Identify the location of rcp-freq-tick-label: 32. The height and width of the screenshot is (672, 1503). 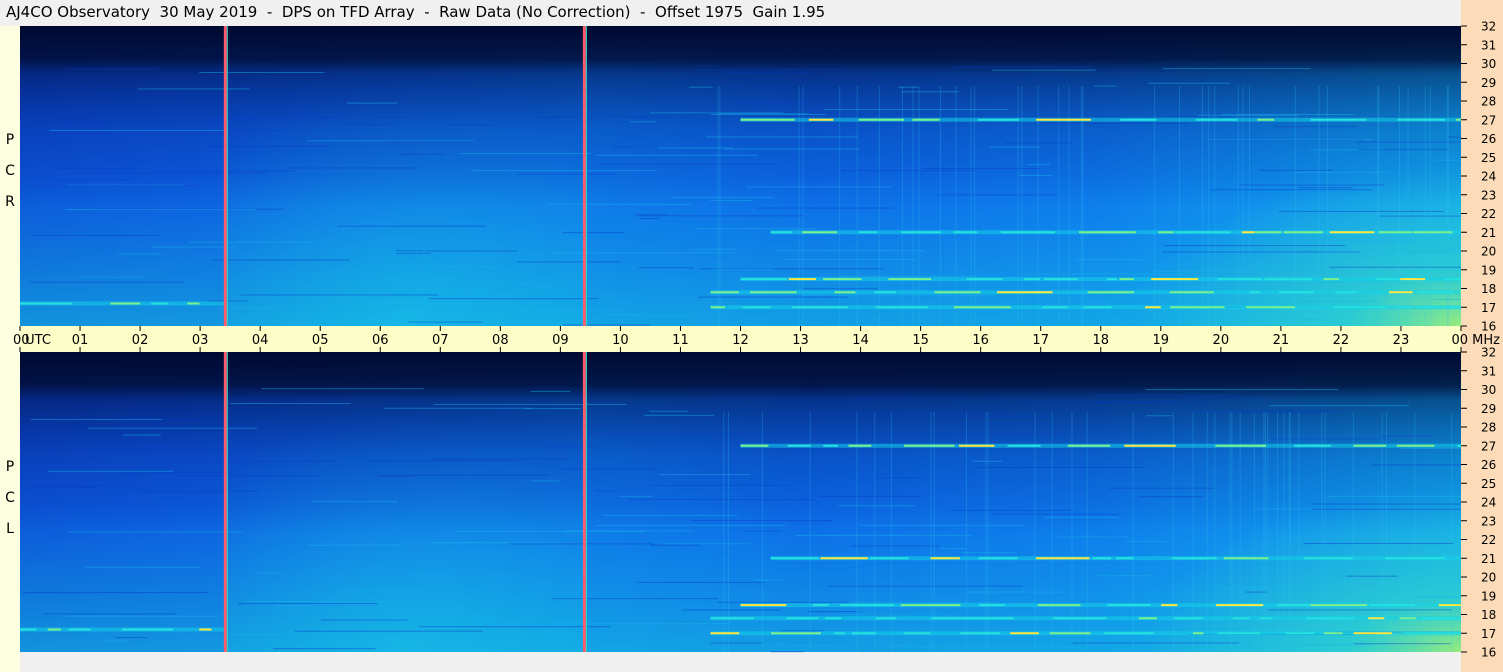
(1488, 27).